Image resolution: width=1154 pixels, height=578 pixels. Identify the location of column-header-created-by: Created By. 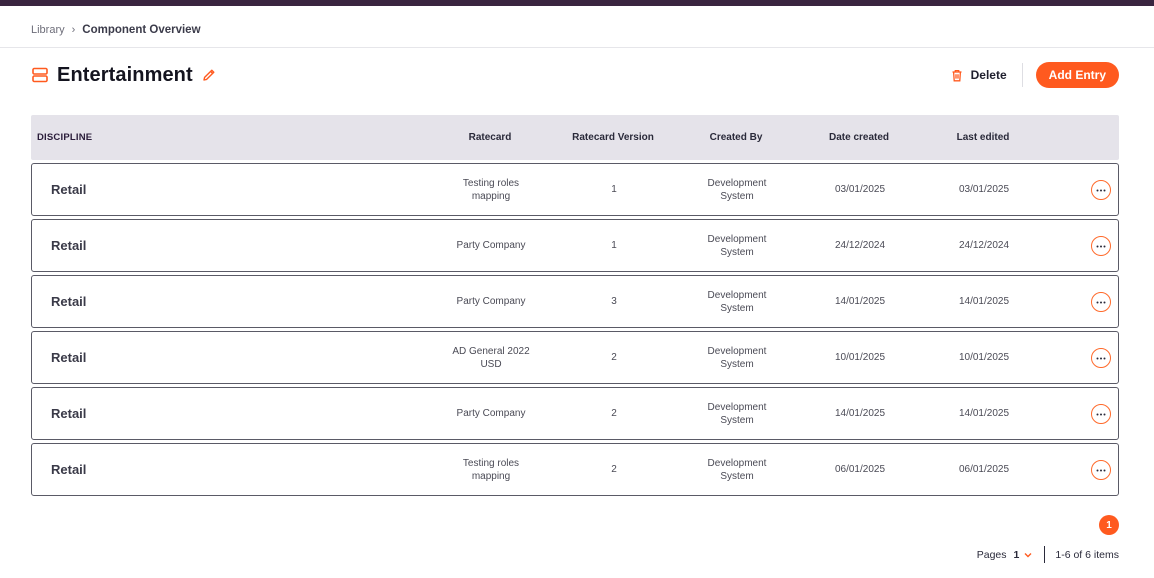
(736, 137).